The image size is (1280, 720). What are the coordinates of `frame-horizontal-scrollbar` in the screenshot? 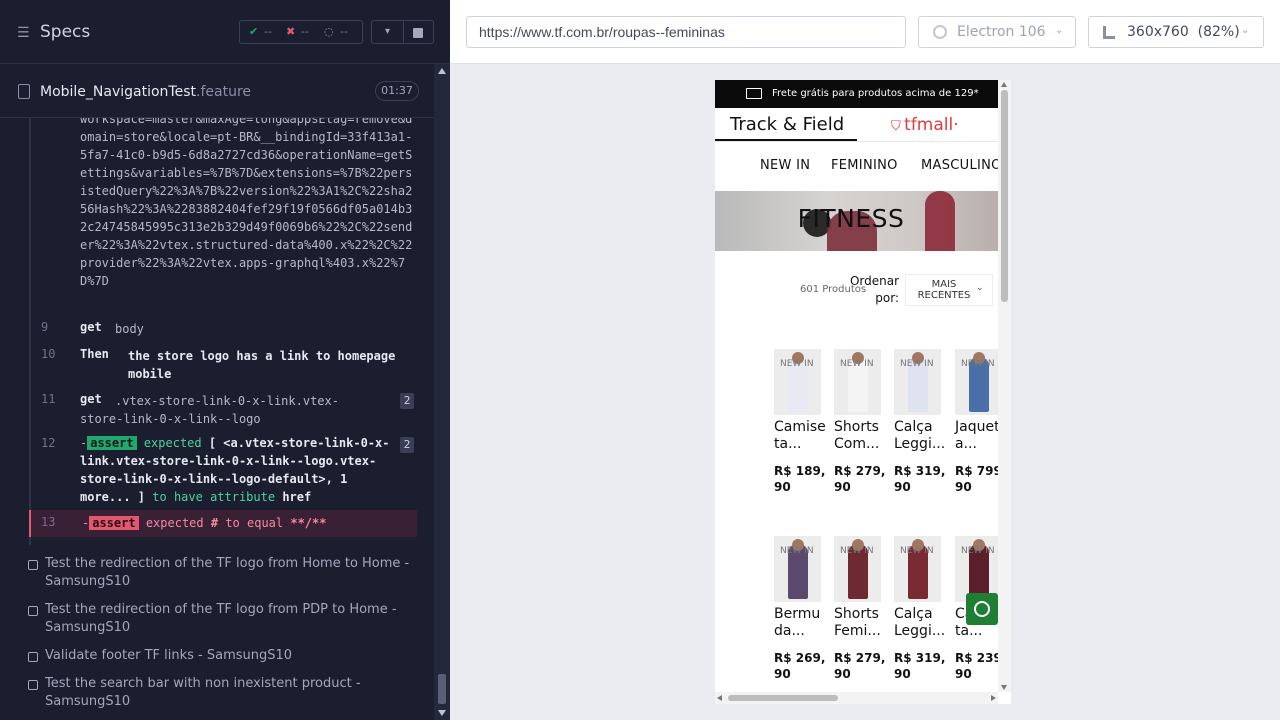 It's located at (856, 698).